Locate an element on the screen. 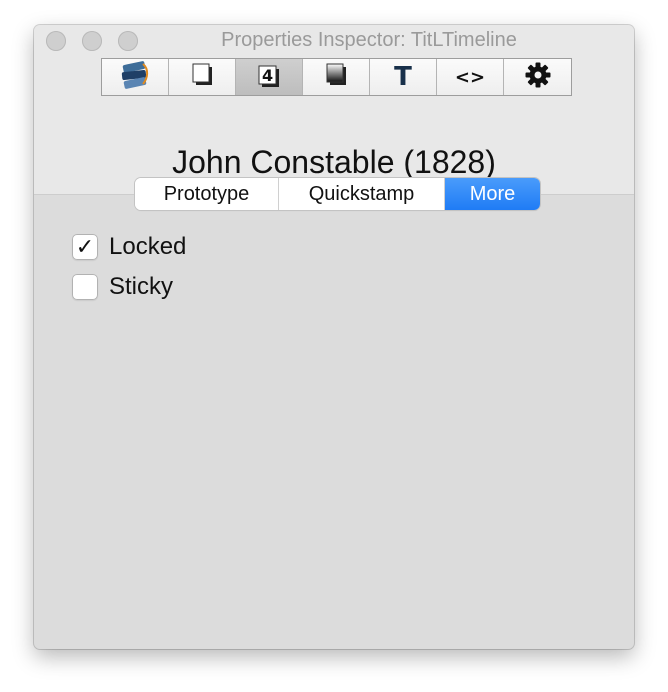  layers-tab-button is located at coordinates (135, 77).